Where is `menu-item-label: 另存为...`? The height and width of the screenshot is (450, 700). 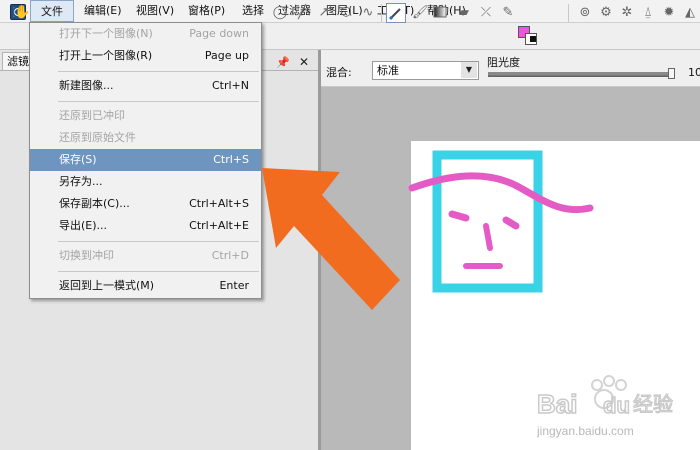 menu-item-label: 另存为... is located at coordinates (81, 181).